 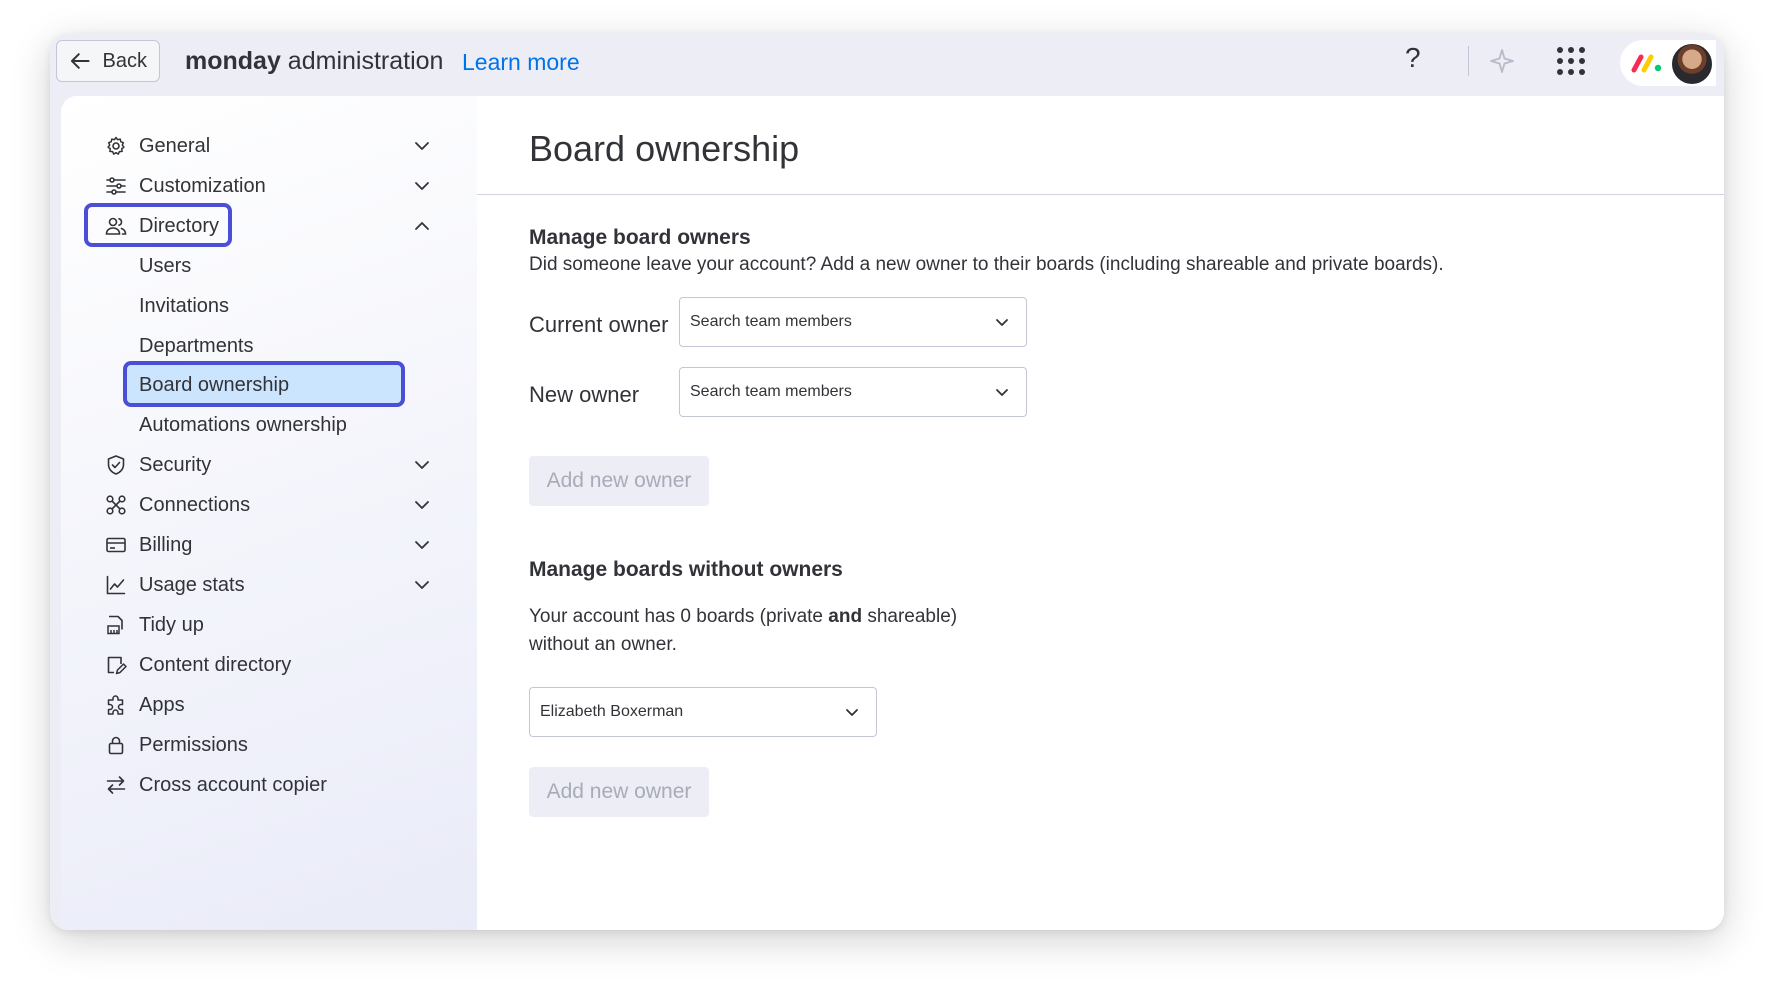 I want to click on avatar, so click(x=1692, y=64).